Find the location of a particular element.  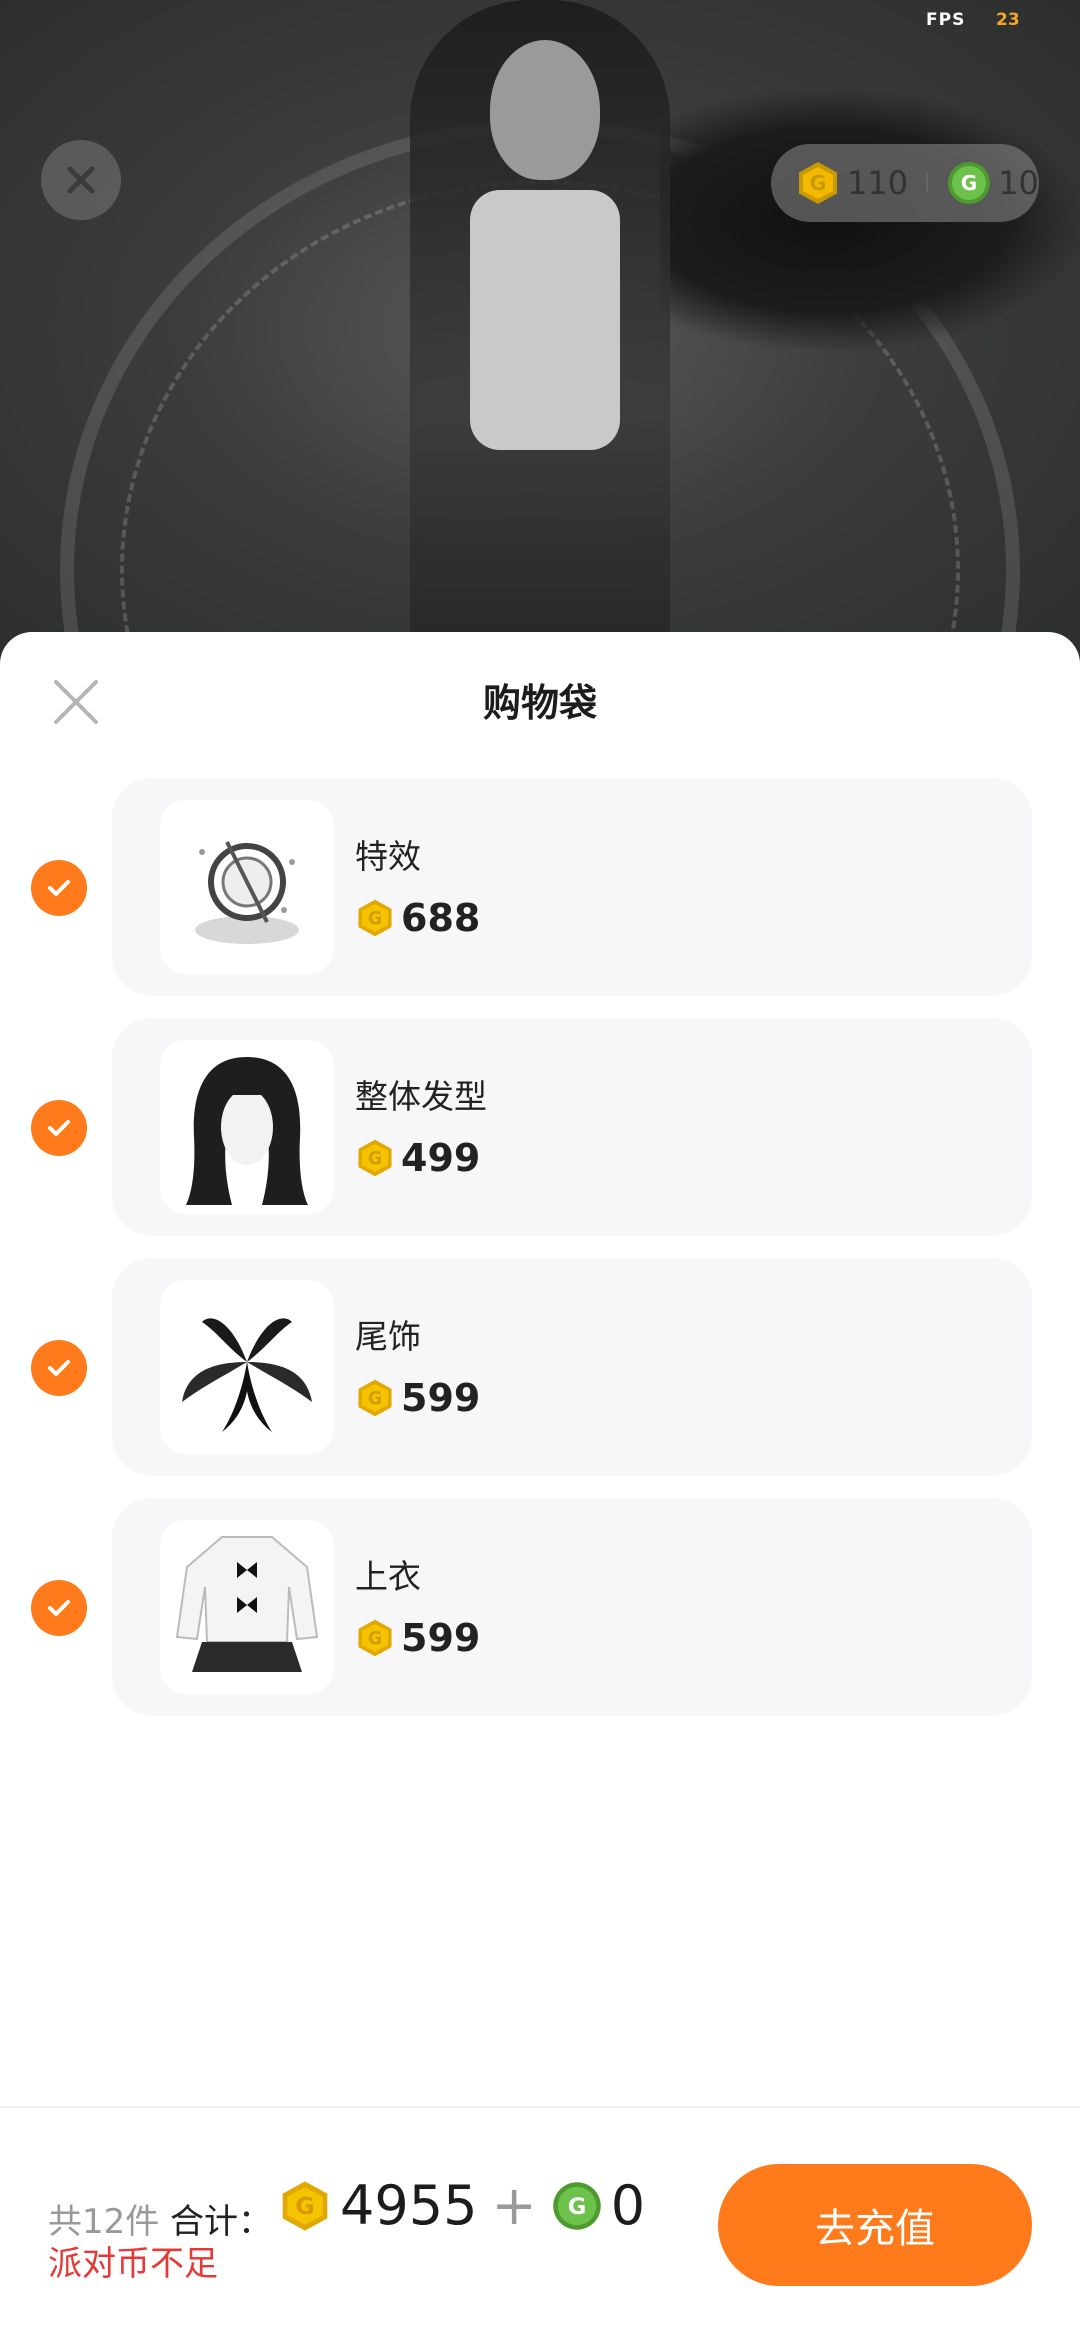

item-card: 整体发型 G 499 is located at coordinates (572, 1127).